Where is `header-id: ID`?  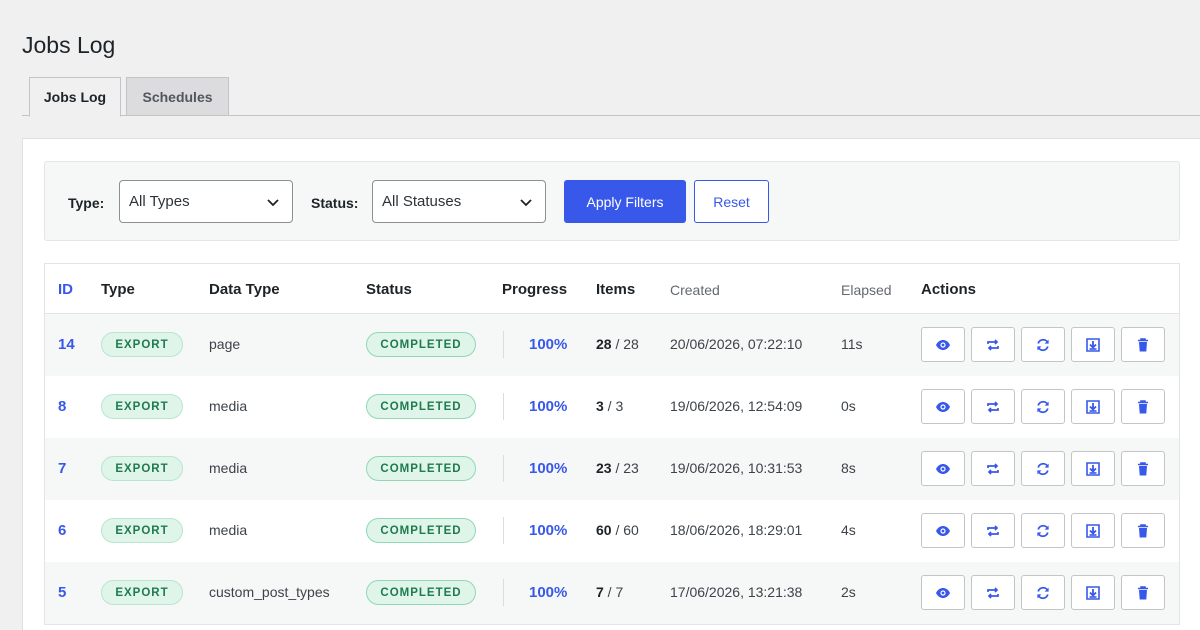 header-id: ID is located at coordinates (65, 289).